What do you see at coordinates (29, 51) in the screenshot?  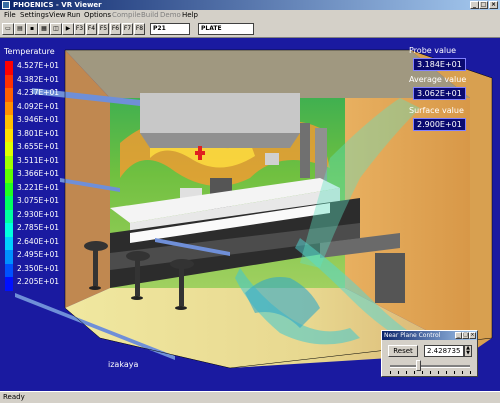 I see `legend-title: Temperature` at bounding box center [29, 51].